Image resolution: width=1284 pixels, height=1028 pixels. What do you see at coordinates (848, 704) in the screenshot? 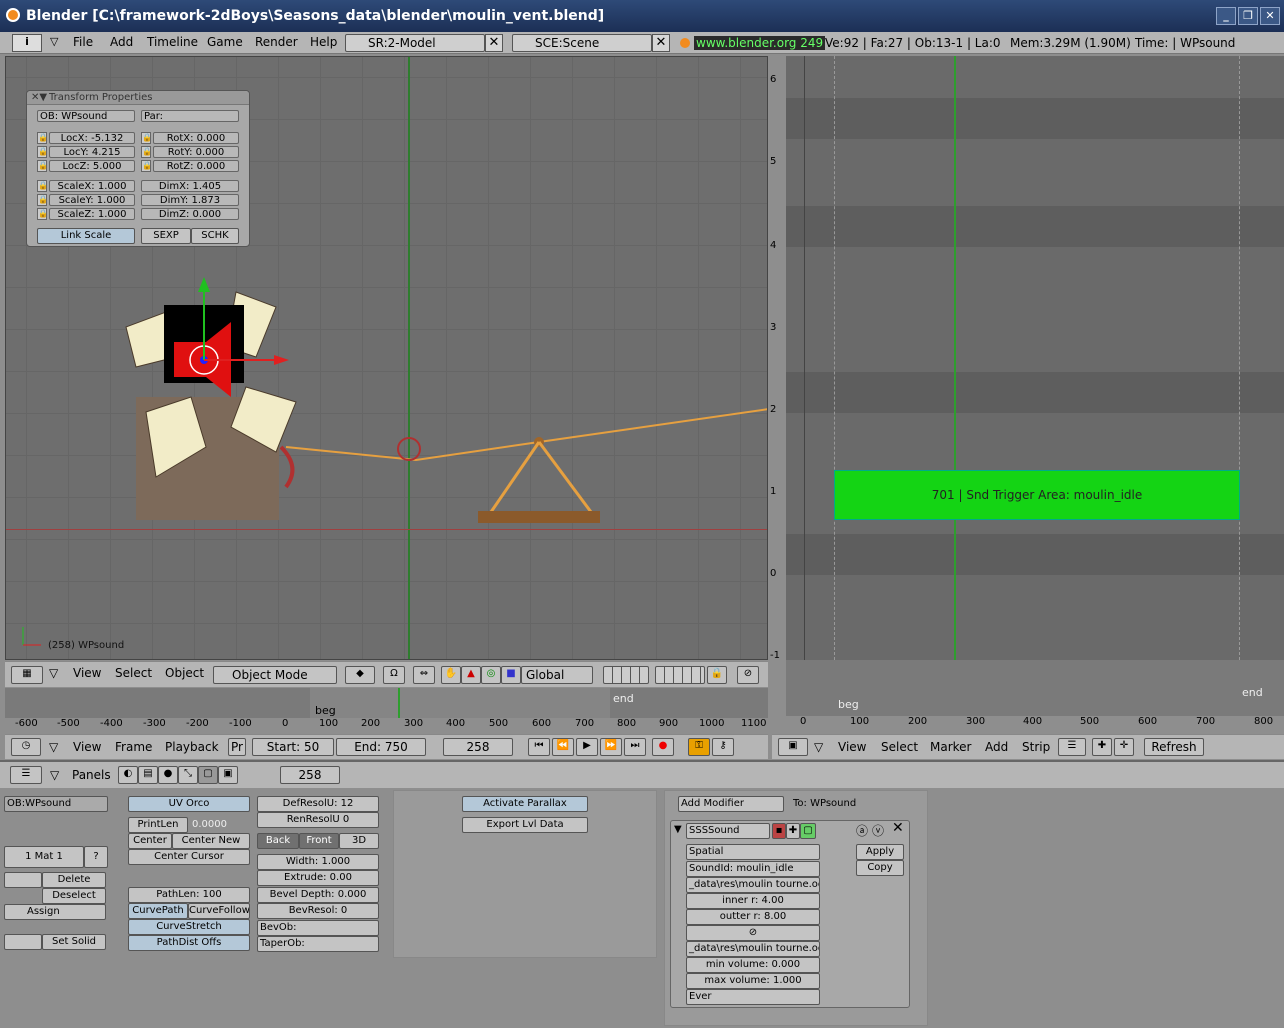
I see `seq-beg-marker: beg` at bounding box center [848, 704].